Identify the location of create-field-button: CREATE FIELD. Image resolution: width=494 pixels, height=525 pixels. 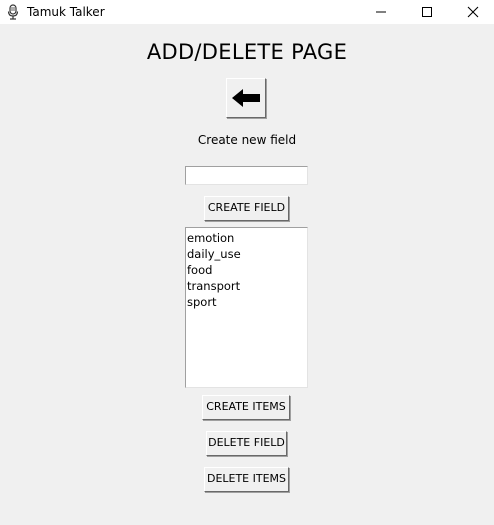
(246, 208).